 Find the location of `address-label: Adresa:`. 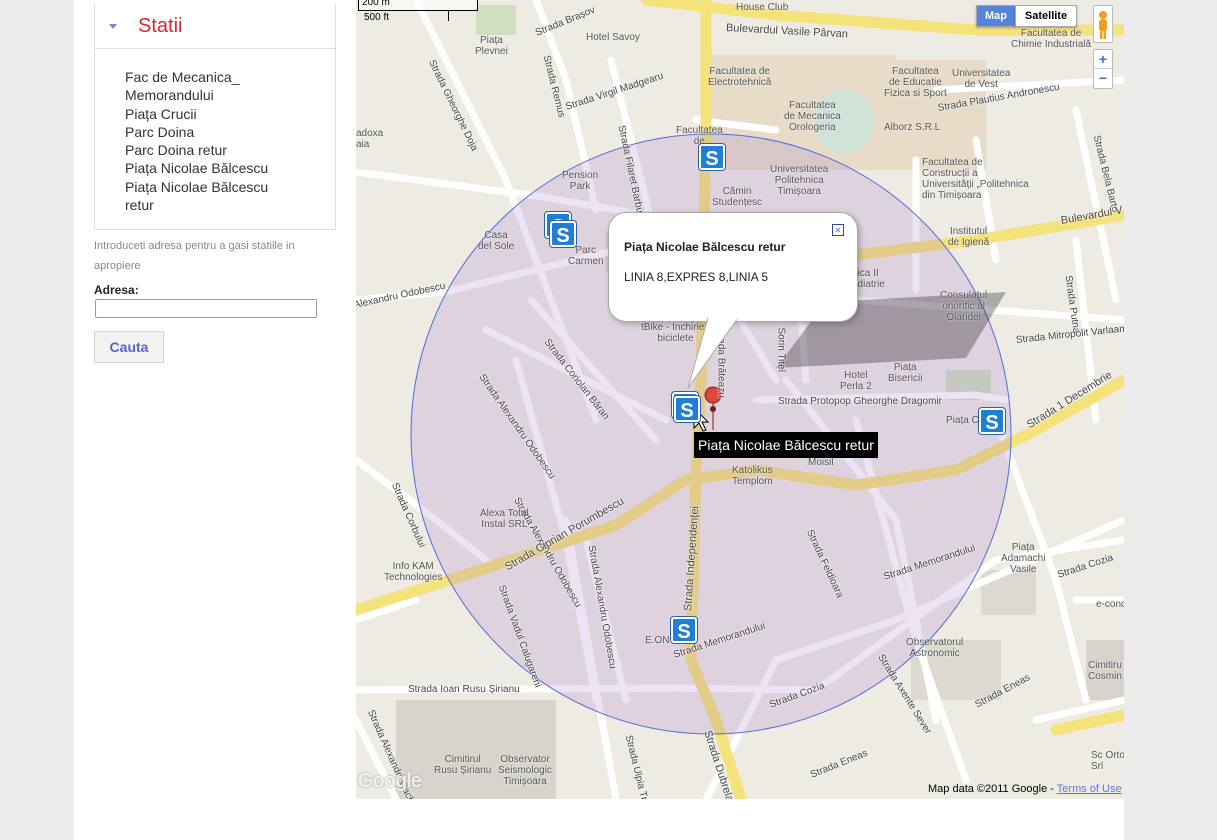

address-label: Adresa: is located at coordinates (116, 290).